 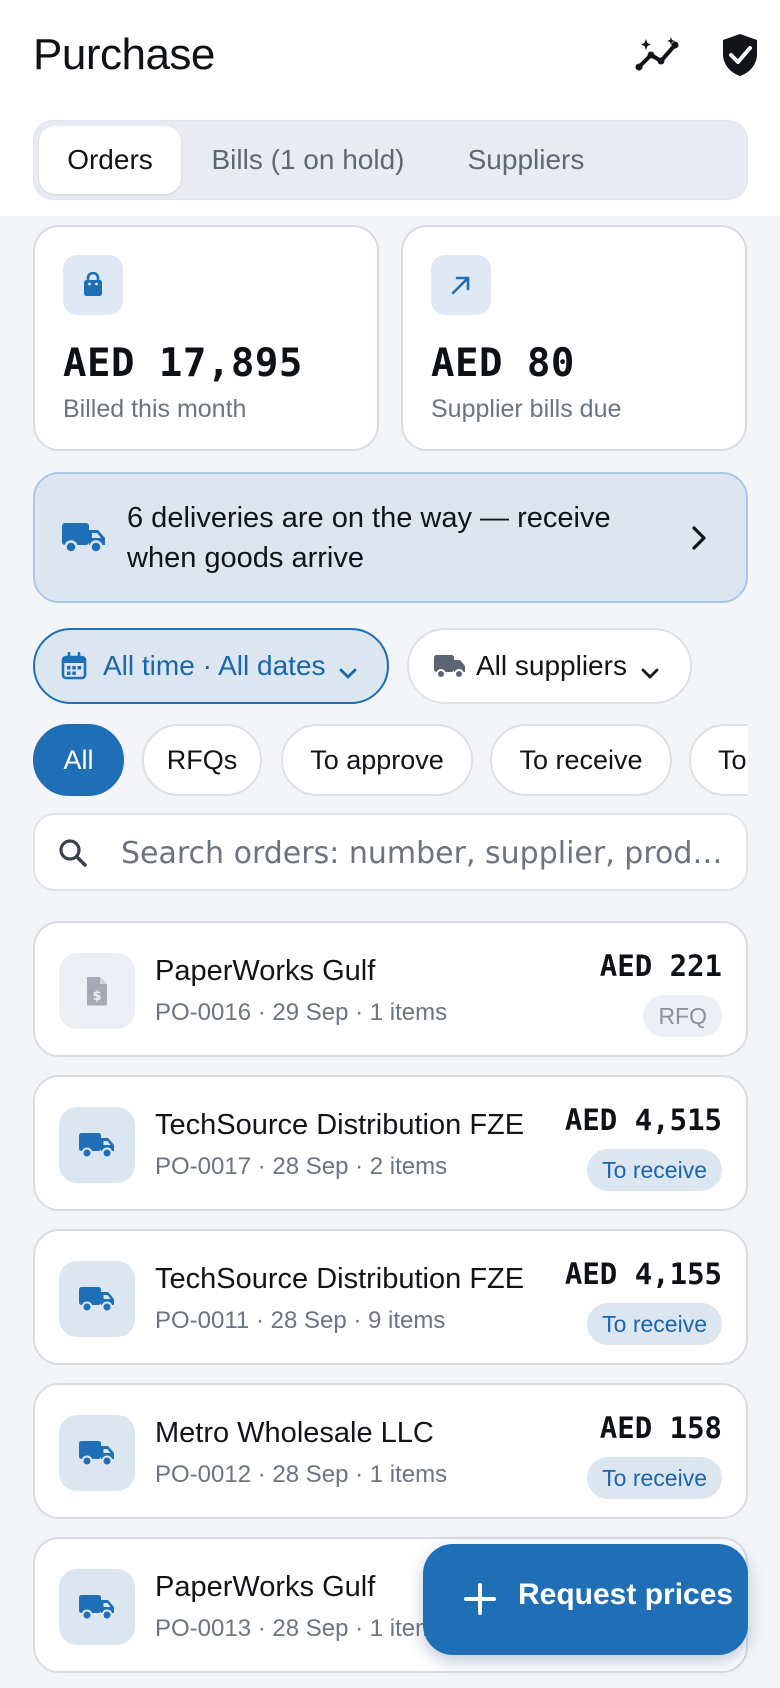 What do you see at coordinates (526, 409) in the screenshot?
I see `stat-label: Supplier bills due` at bounding box center [526, 409].